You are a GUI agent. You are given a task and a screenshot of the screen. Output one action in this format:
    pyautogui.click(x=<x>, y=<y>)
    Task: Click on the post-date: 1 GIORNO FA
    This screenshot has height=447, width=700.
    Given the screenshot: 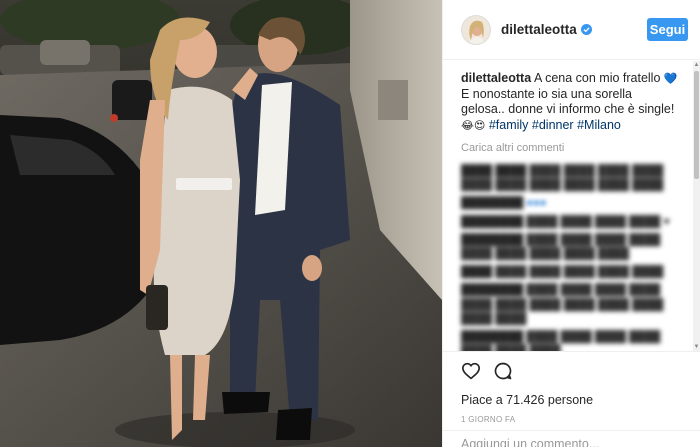 What is the action you would take?
    pyautogui.click(x=572, y=419)
    